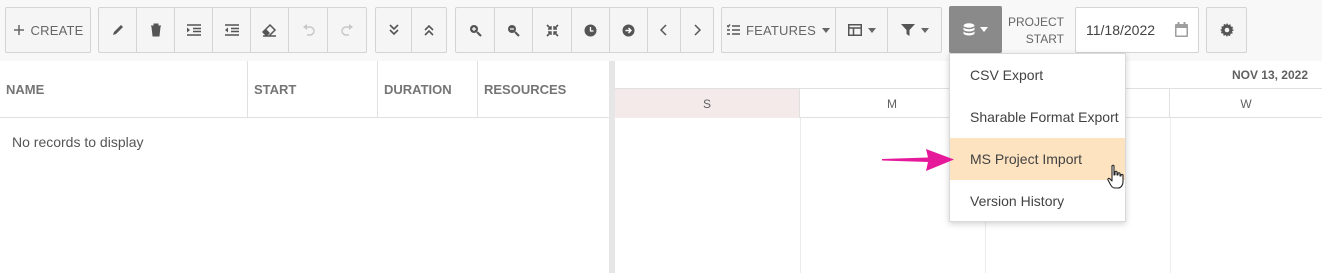 The width and height of the screenshot is (1322, 273). I want to click on filter-button, so click(914, 30).